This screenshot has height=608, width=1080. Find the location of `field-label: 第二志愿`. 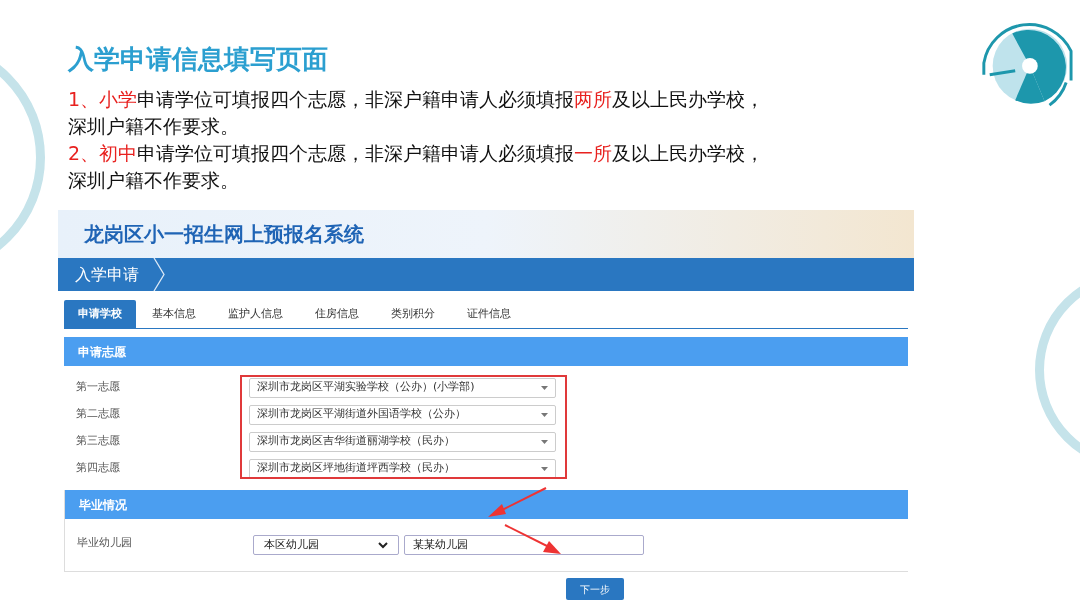

field-label: 第二志愿 is located at coordinates (98, 414).